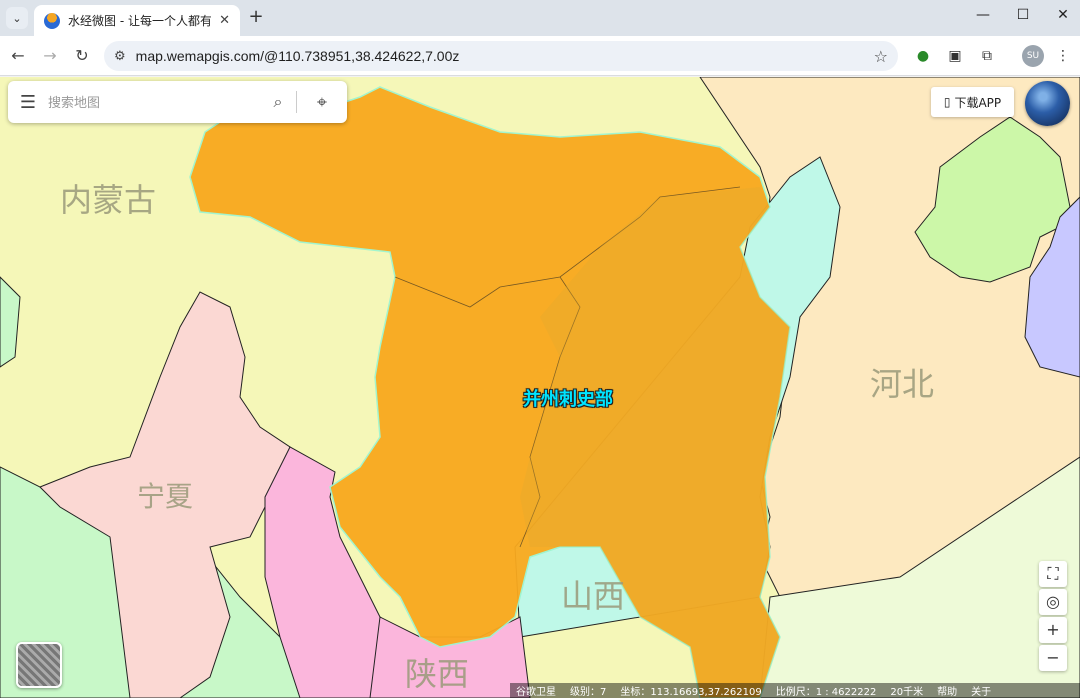 Image resolution: width=1080 pixels, height=698 pixels. What do you see at coordinates (983, 18) in the screenshot?
I see `minimize-icon: —` at bounding box center [983, 18].